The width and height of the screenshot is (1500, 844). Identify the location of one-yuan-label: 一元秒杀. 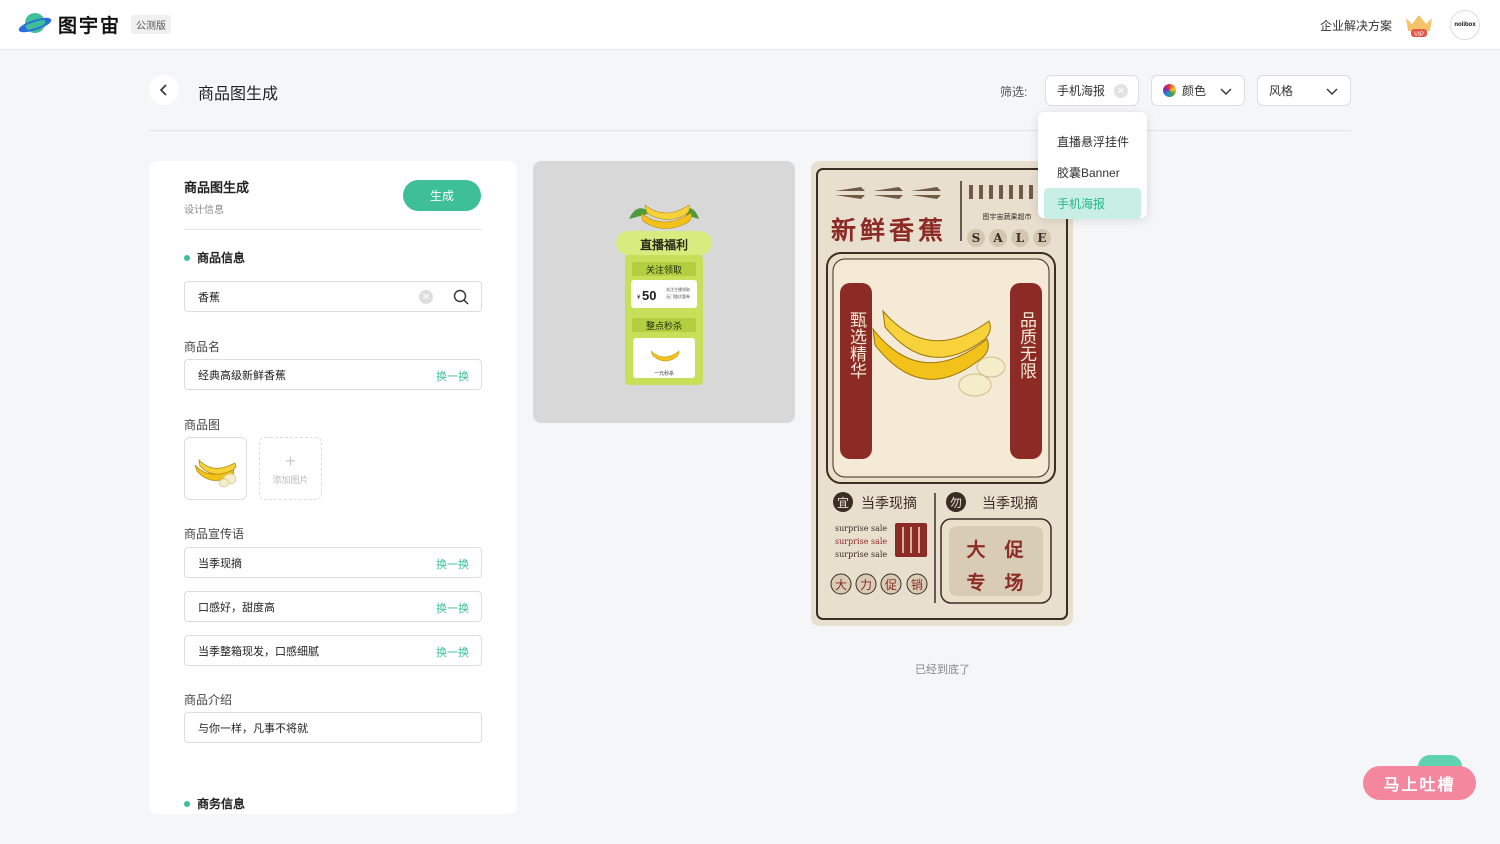
(664, 373).